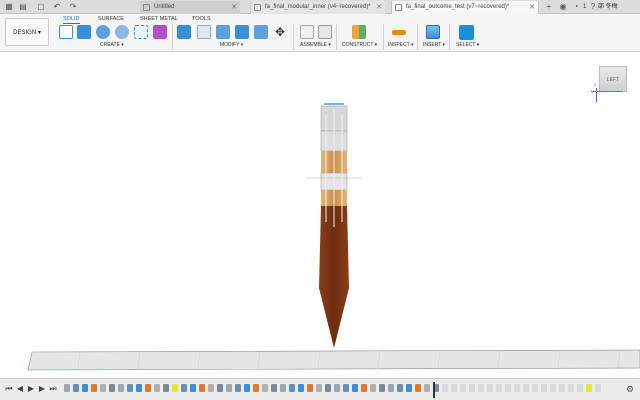 The image size is (640, 400). What do you see at coordinates (563, 7) in the screenshot?
I see `extensions-icon: ◉` at bounding box center [563, 7].